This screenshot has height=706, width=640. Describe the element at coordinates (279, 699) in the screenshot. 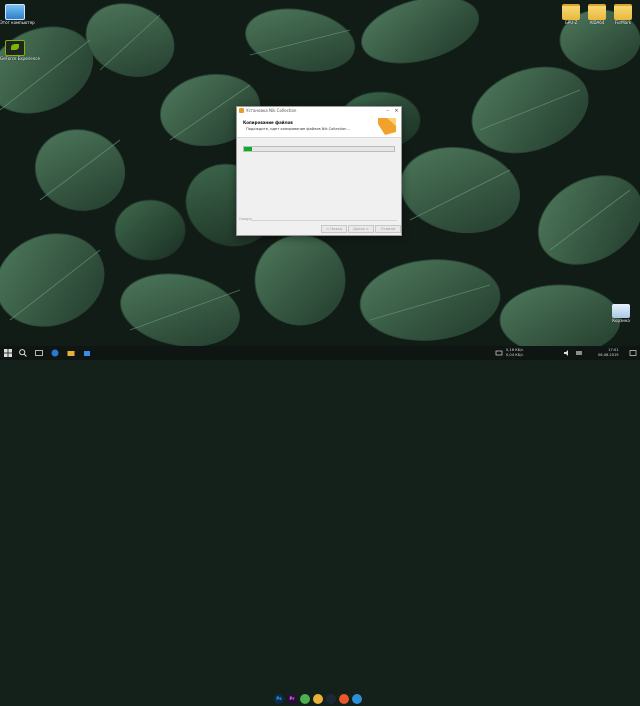

I see `taskbar-app-photoshop: Ps` at that location.